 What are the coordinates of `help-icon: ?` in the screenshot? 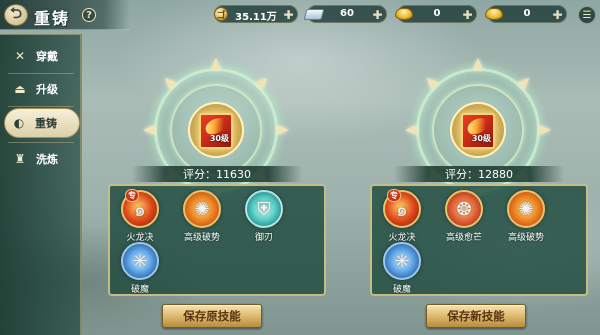 It's located at (89, 15).